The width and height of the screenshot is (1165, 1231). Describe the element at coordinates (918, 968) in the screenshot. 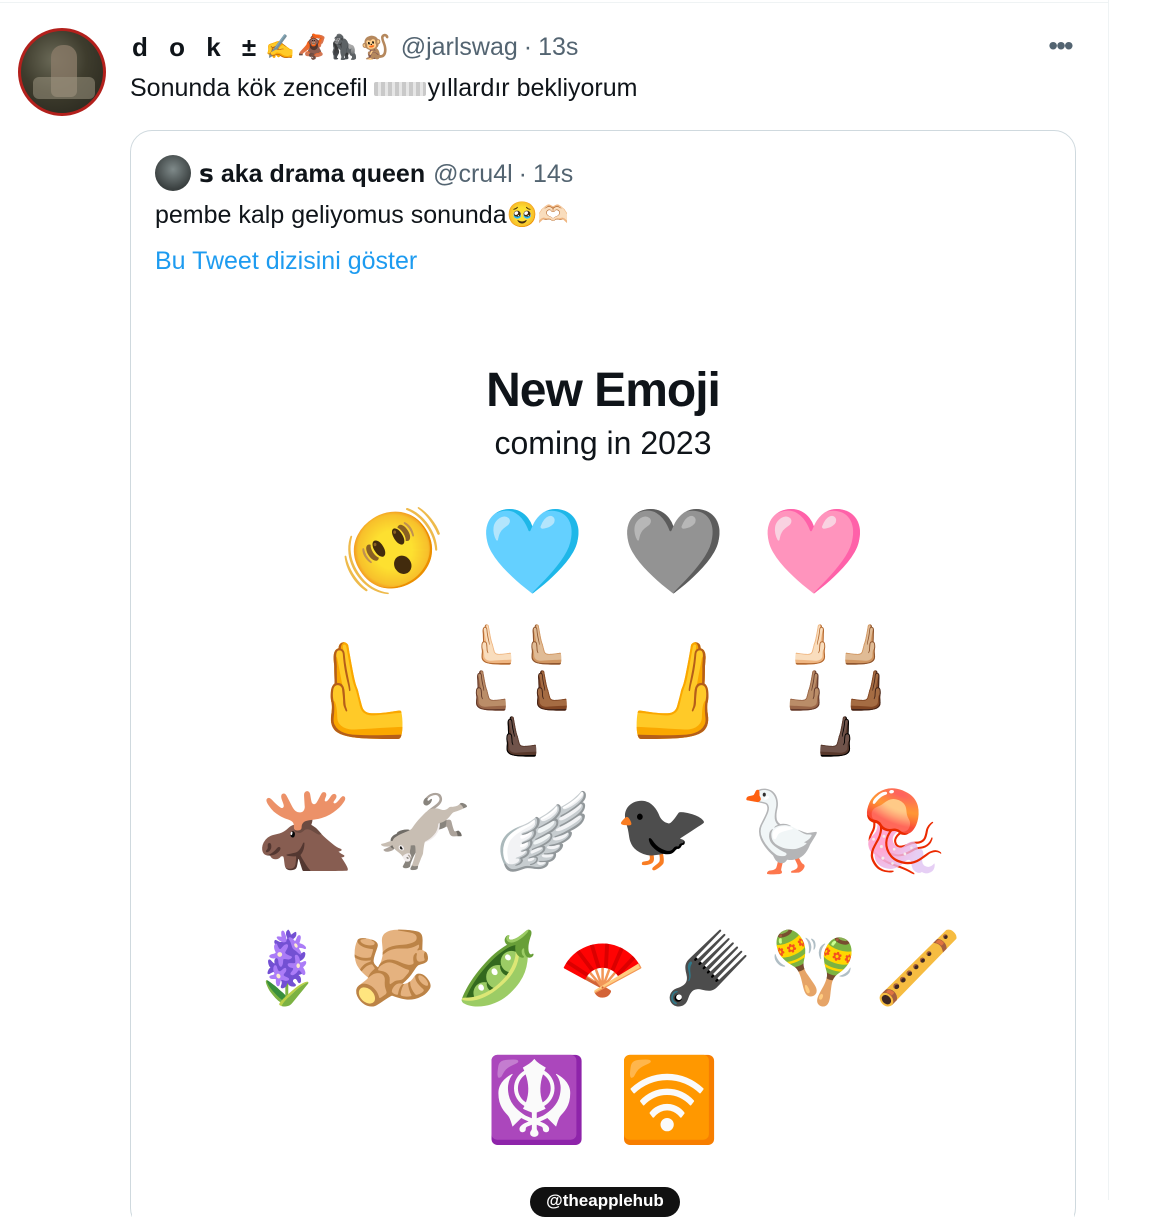

I see `flute-icon: 🪈` at that location.